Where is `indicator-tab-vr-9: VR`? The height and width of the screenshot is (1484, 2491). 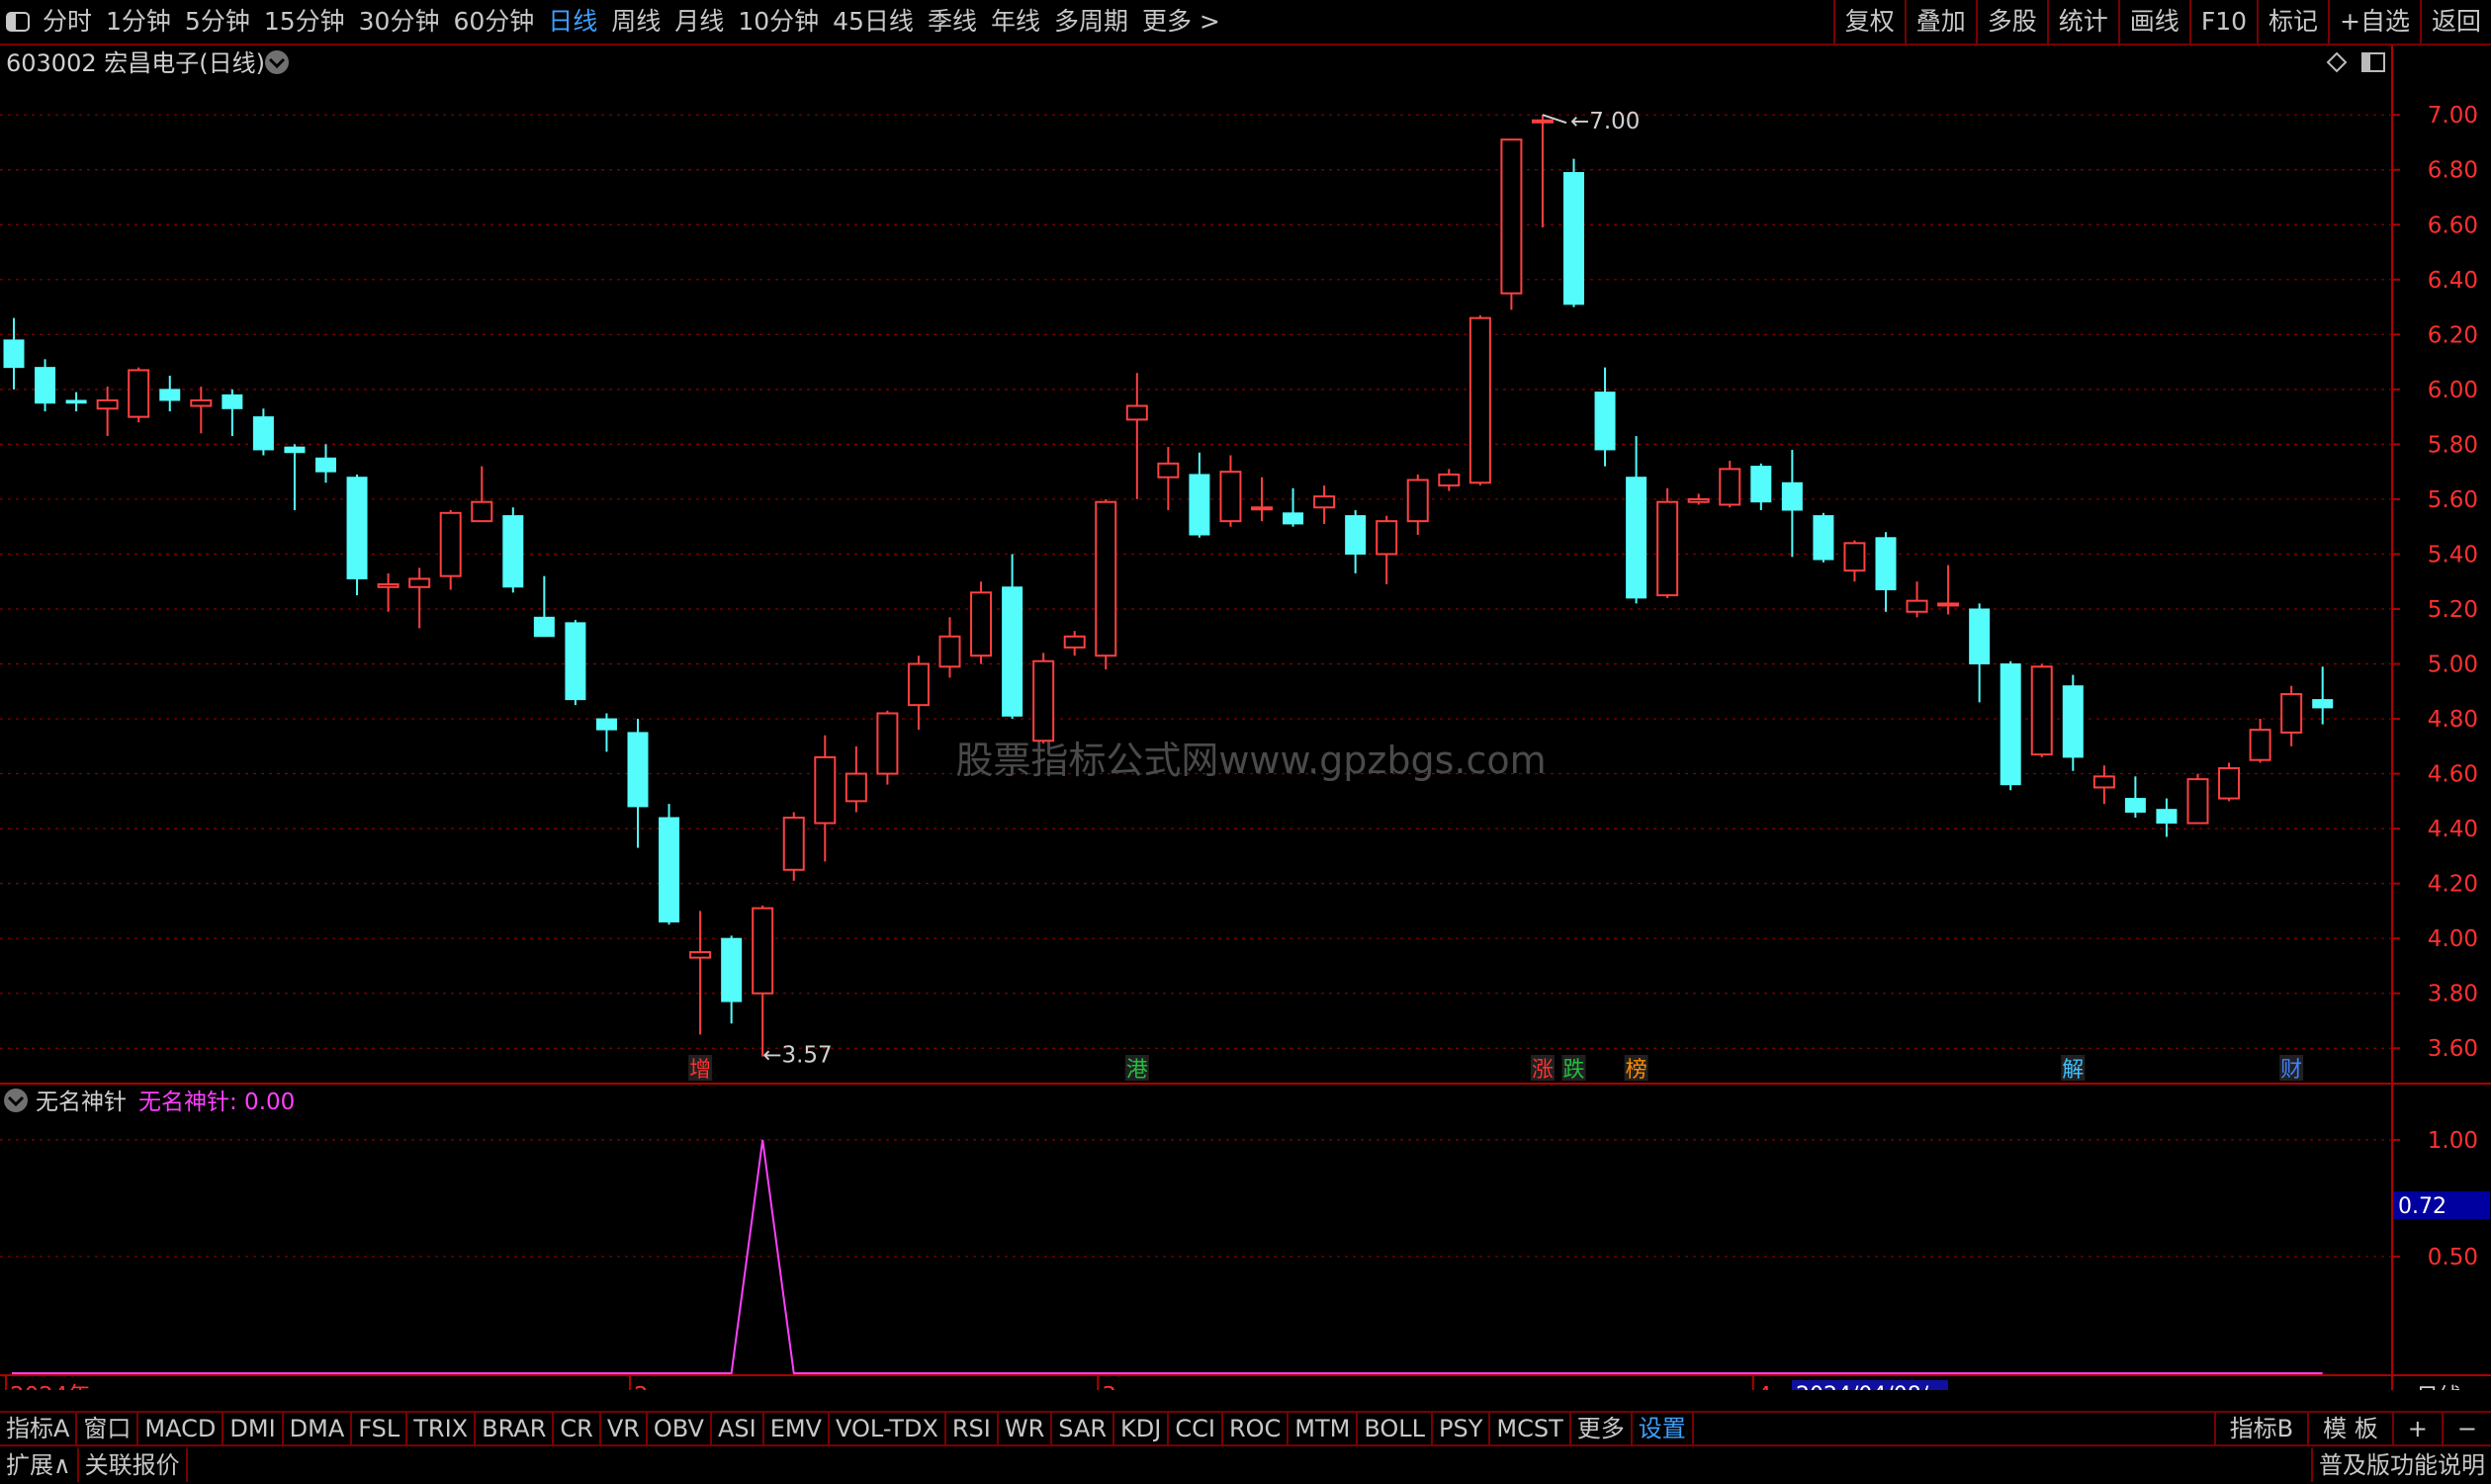
indicator-tab-vr-9: VR is located at coordinates (624, 1428).